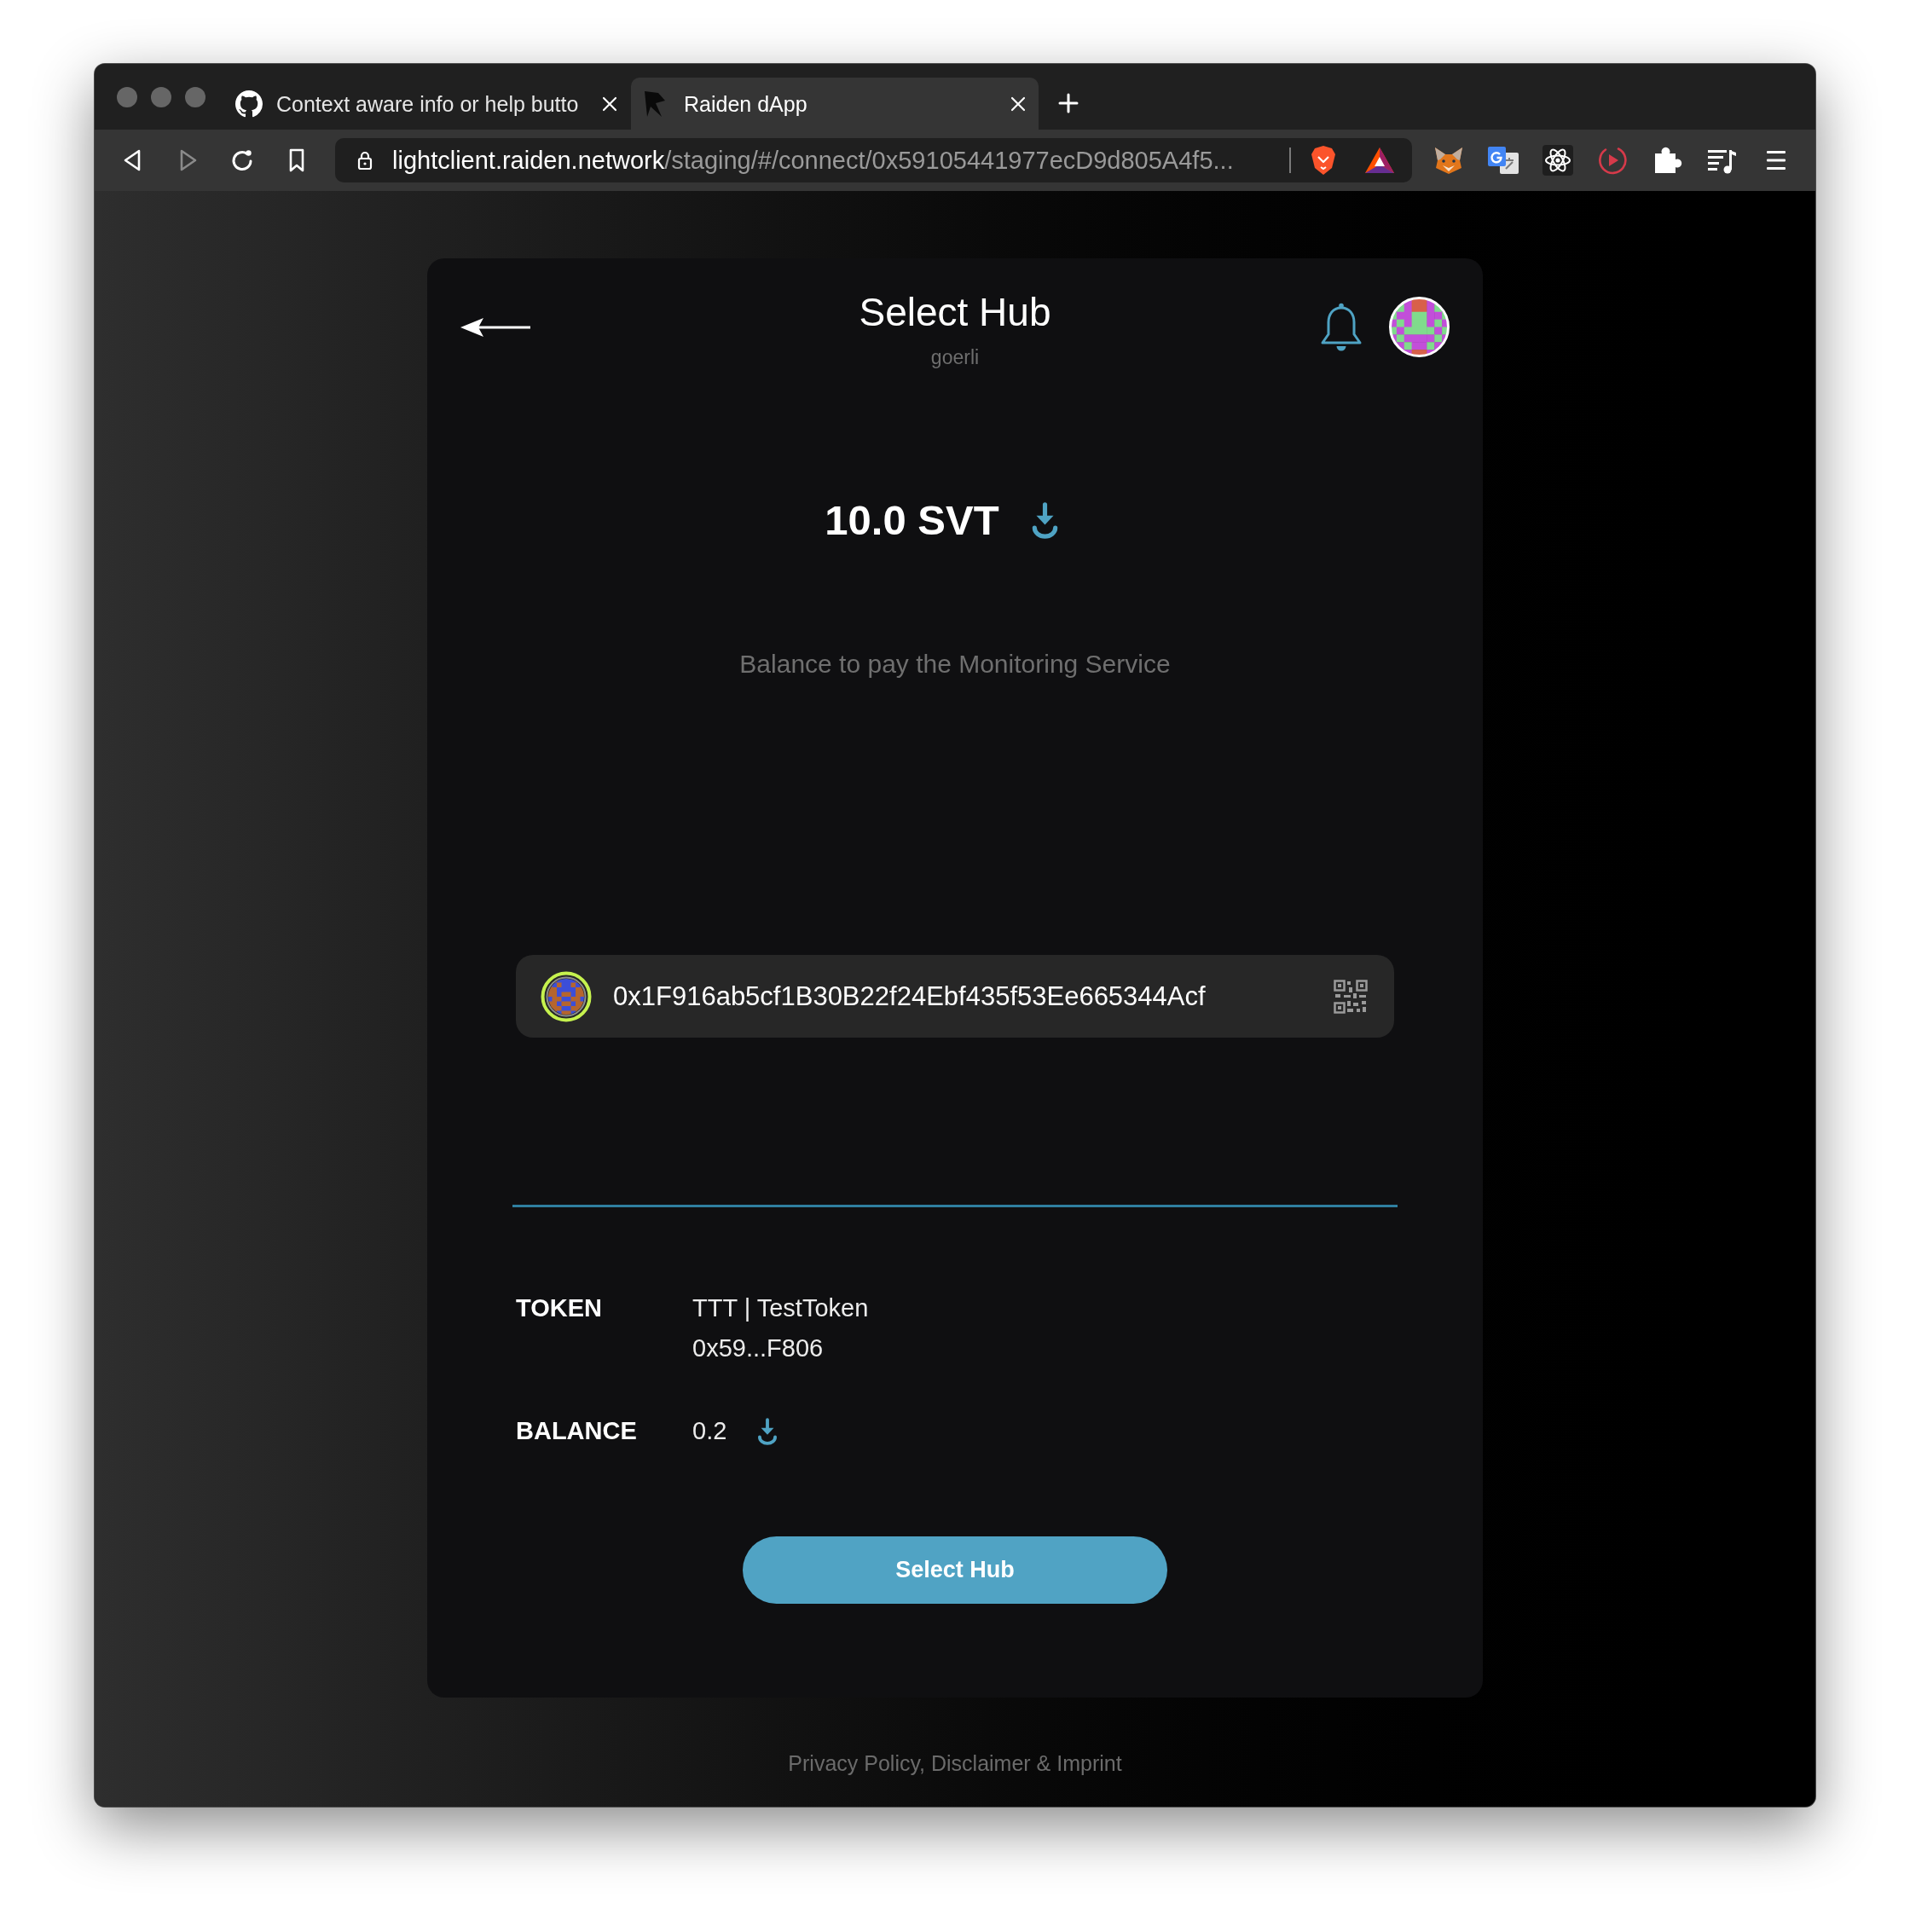 This screenshot has width=1910, height=1932. I want to click on lock-icon, so click(364, 160).